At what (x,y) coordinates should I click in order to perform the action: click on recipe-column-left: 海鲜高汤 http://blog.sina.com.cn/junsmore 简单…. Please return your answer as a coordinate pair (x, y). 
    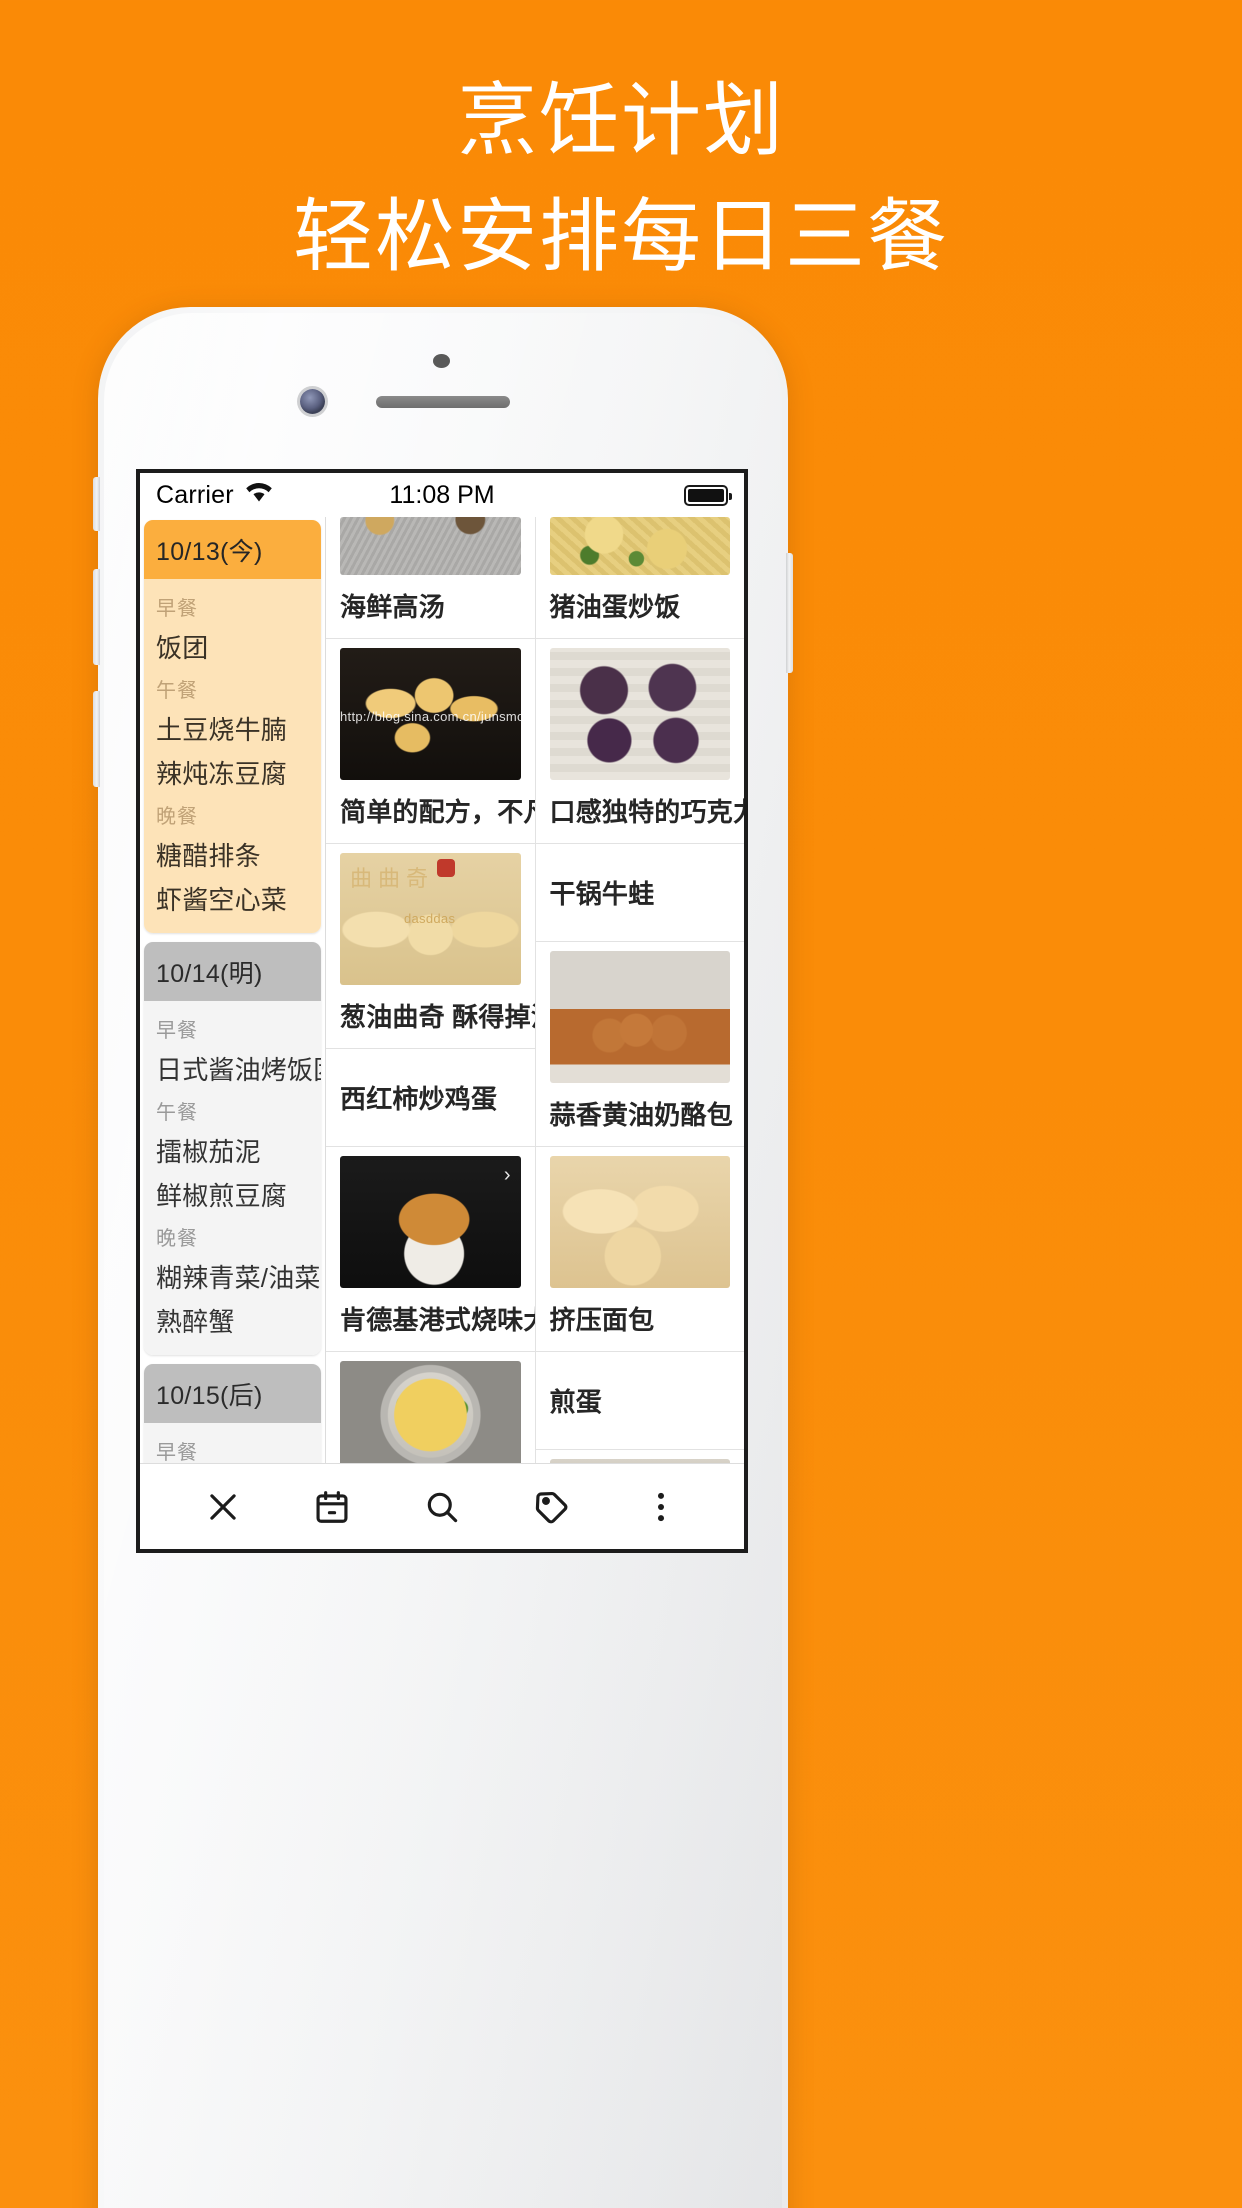
    Looking at the image, I should click on (431, 990).